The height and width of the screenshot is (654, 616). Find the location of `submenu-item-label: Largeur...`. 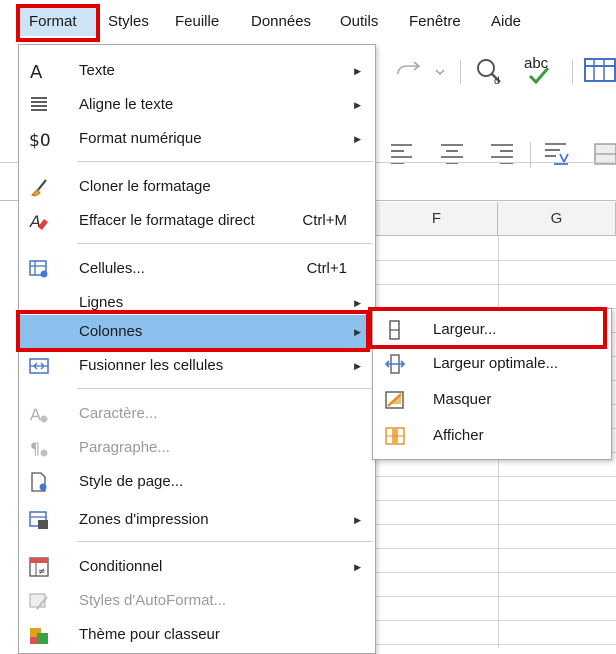

submenu-item-label: Largeur... is located at coordinates (465, 329).